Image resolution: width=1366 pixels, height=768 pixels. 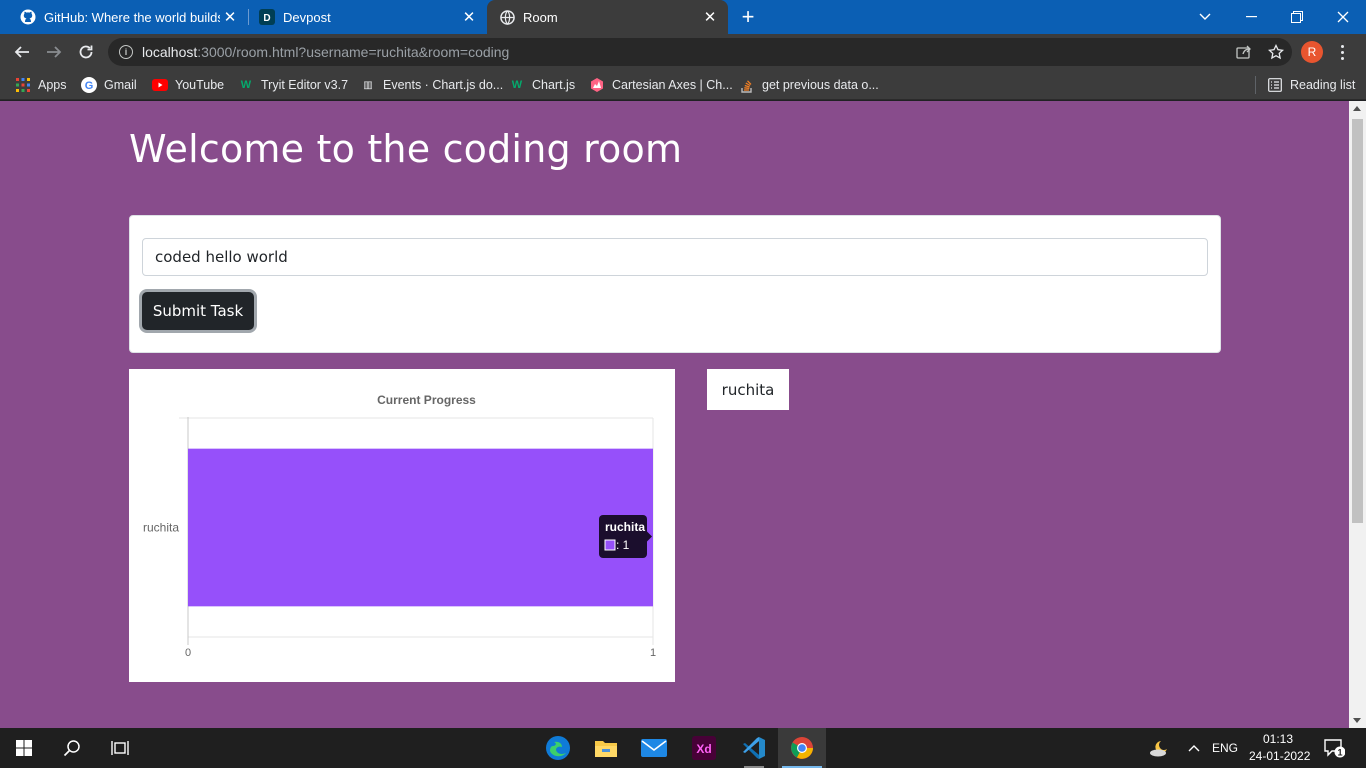 What do you see at coordinates (1357, 720) in the screenshot?
I see `scroll-down-arrow-icon` at bounding box center [1357, 720].